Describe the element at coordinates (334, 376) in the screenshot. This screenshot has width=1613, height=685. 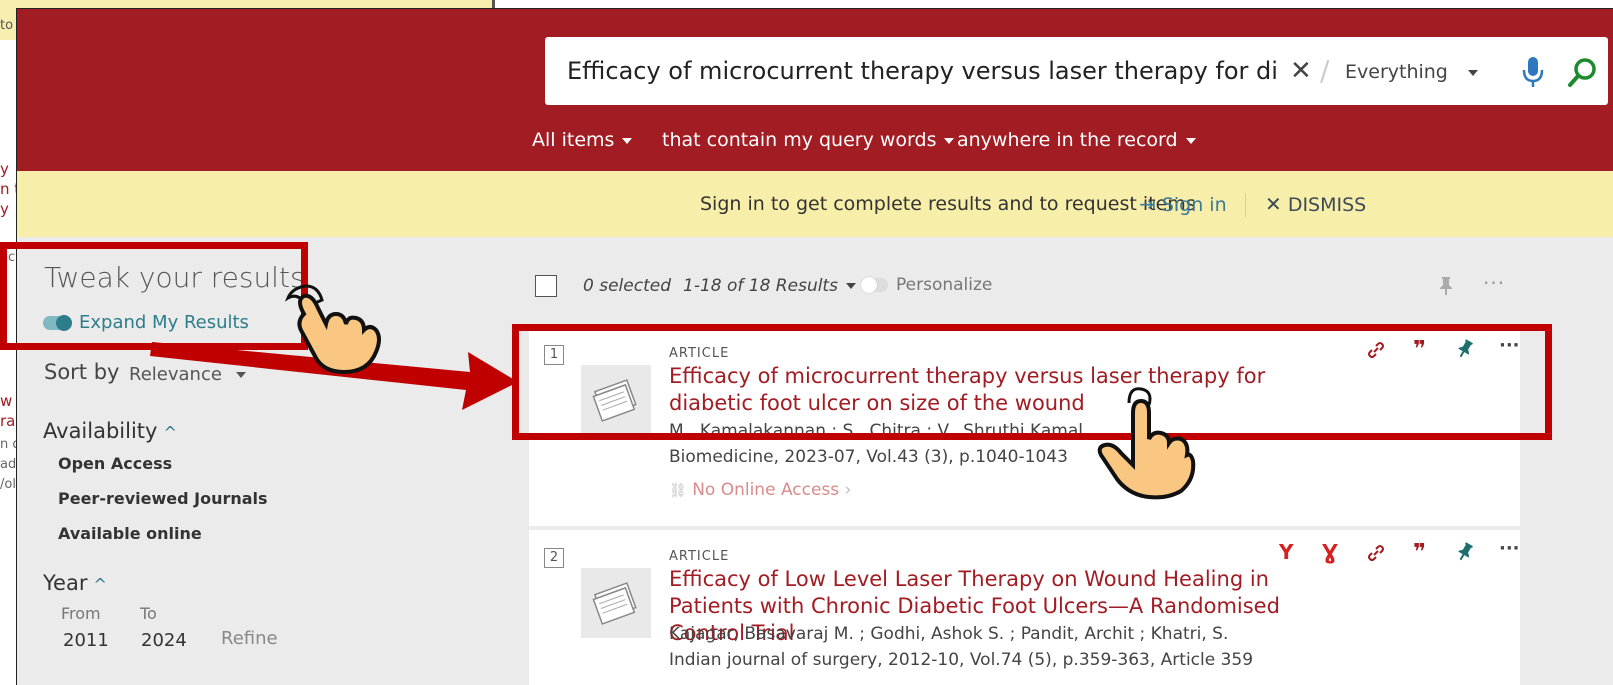
I see `annotation-arrow` at that location.